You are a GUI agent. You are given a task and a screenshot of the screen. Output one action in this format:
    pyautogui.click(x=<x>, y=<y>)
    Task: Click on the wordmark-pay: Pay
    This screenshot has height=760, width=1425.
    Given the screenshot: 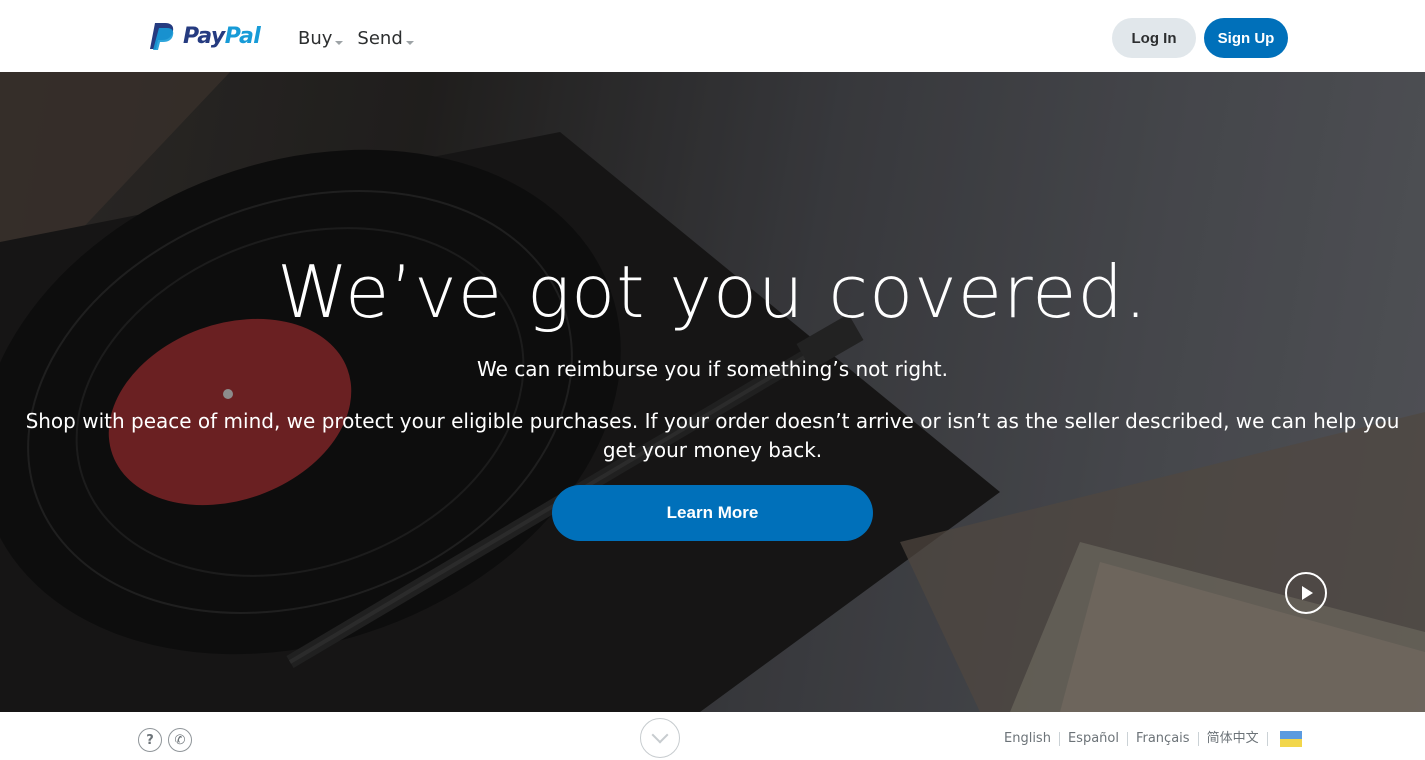 What is the action you would take?
    pyautogui.click(x=204, y=36)
    